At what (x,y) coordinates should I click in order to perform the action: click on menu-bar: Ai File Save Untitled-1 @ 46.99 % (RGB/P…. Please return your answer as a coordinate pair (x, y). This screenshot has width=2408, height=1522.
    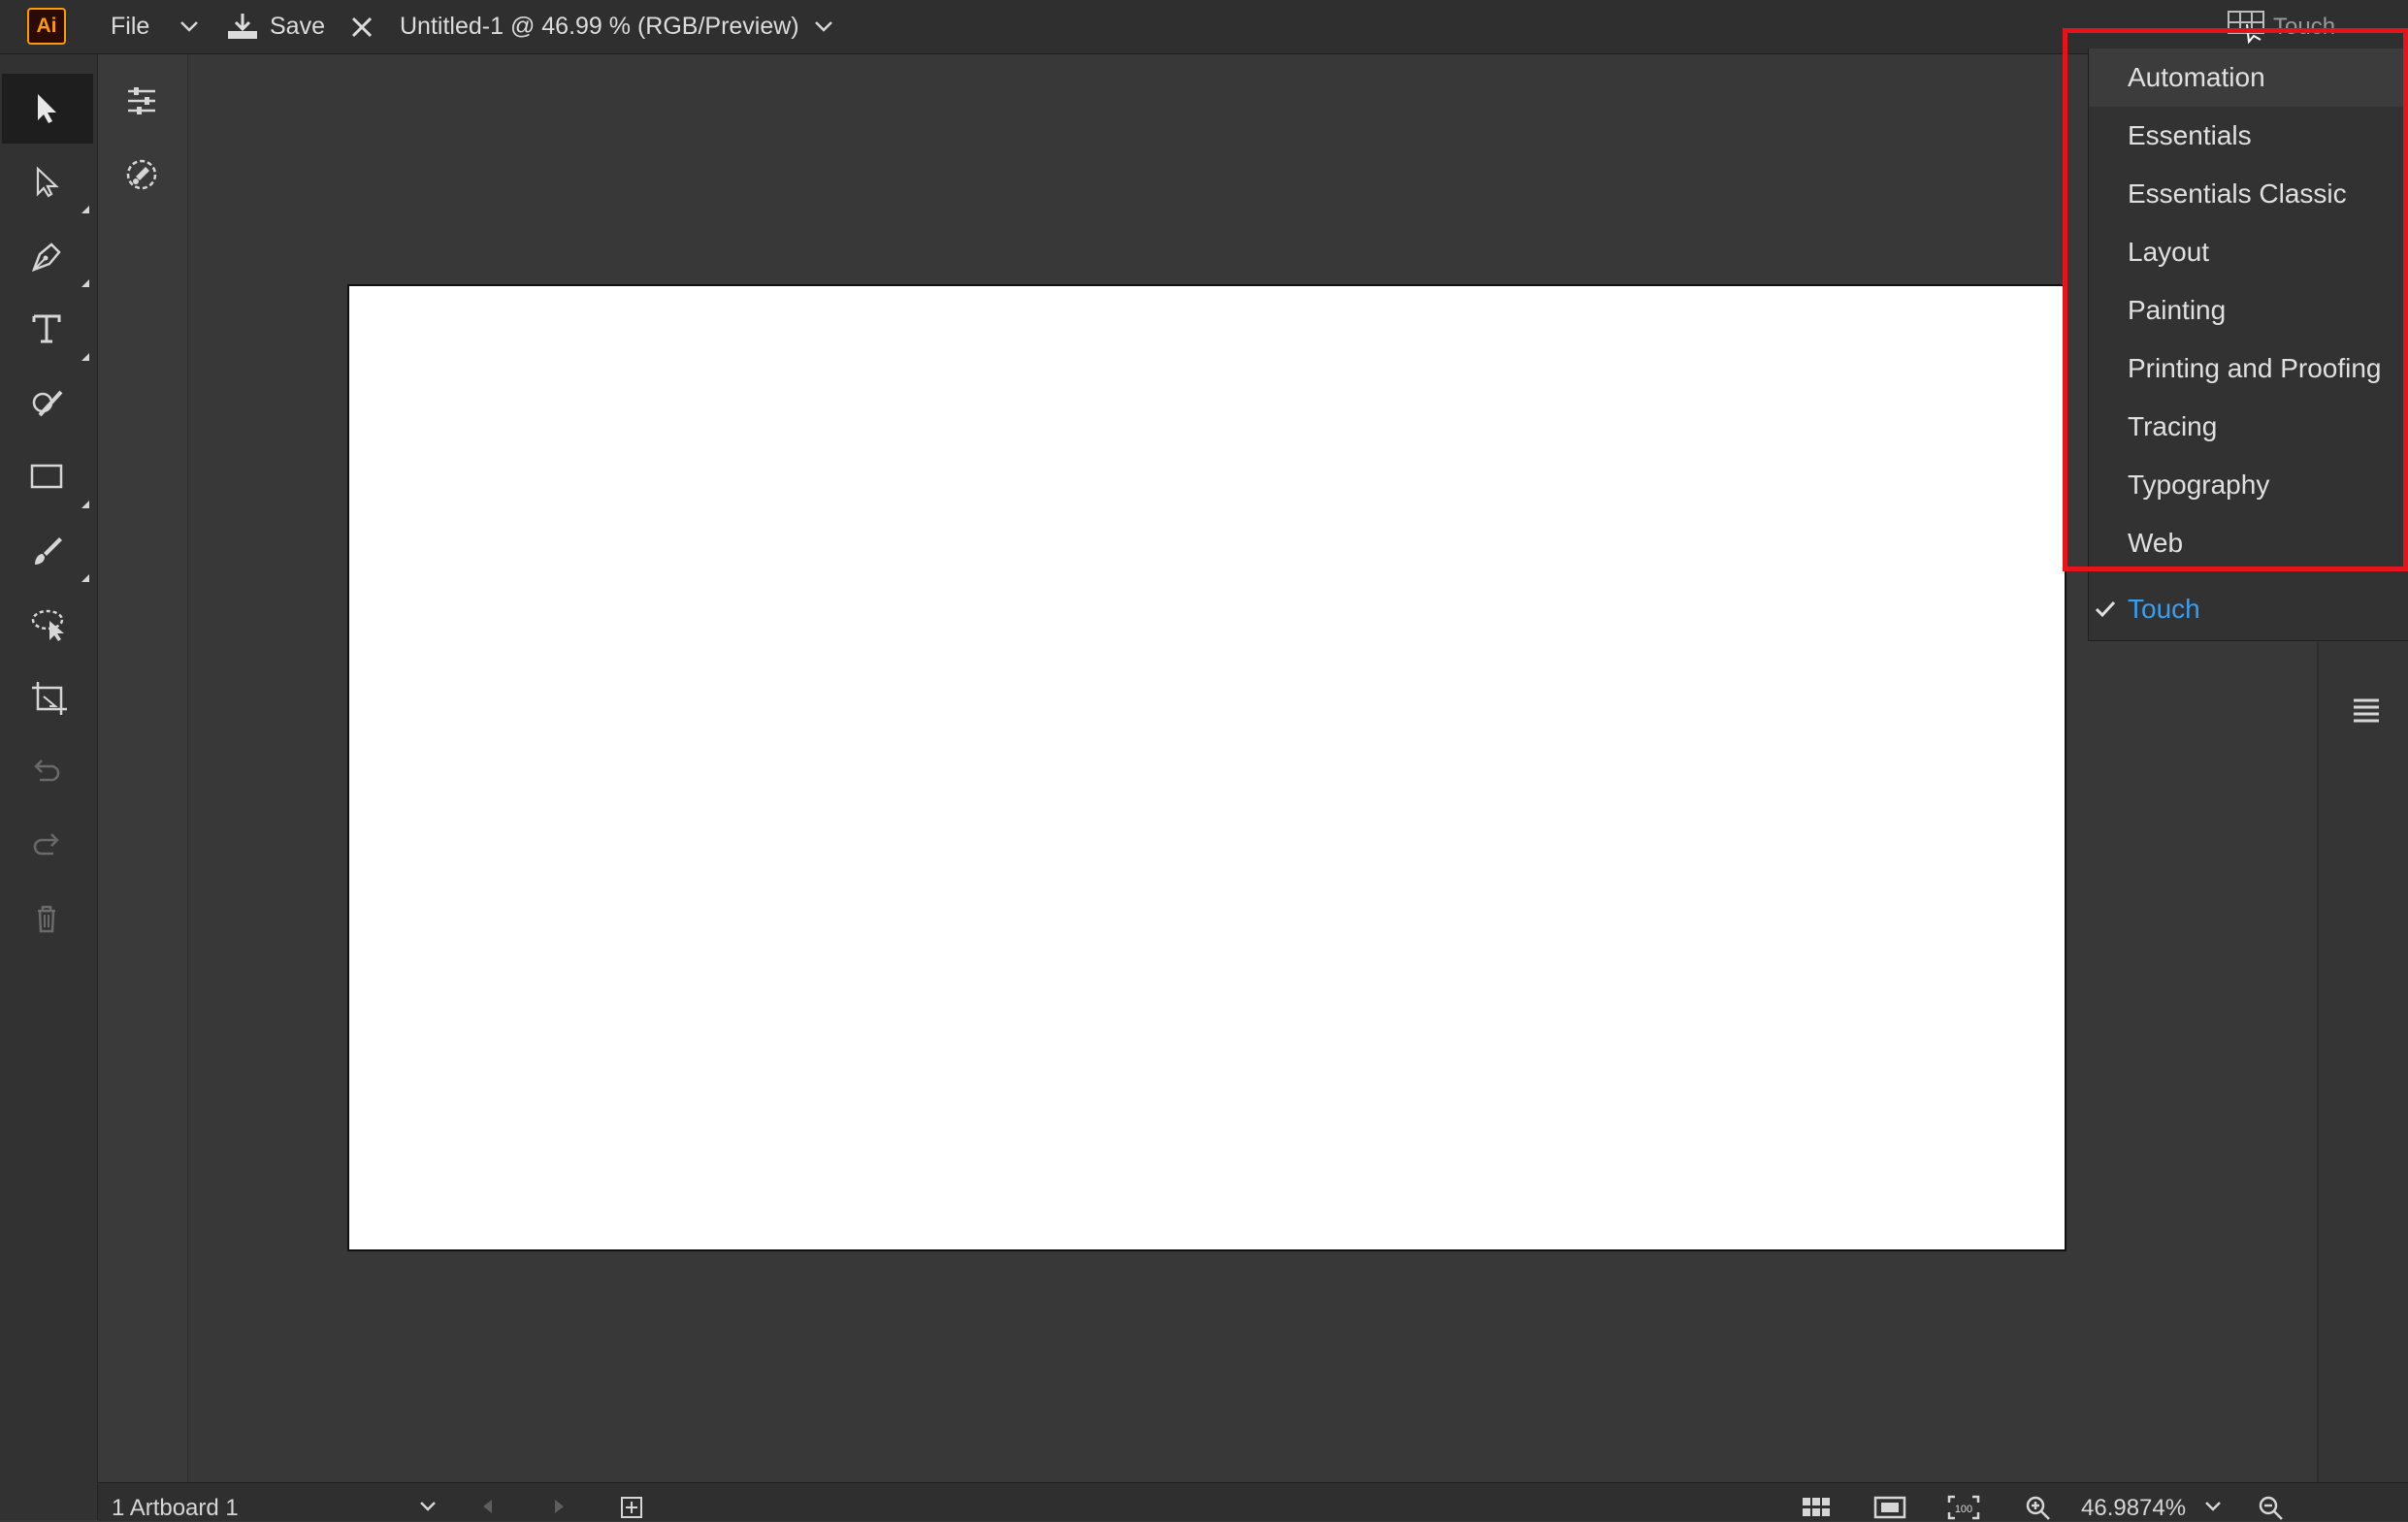
    Looking at the image, I should click on (1204, 27).